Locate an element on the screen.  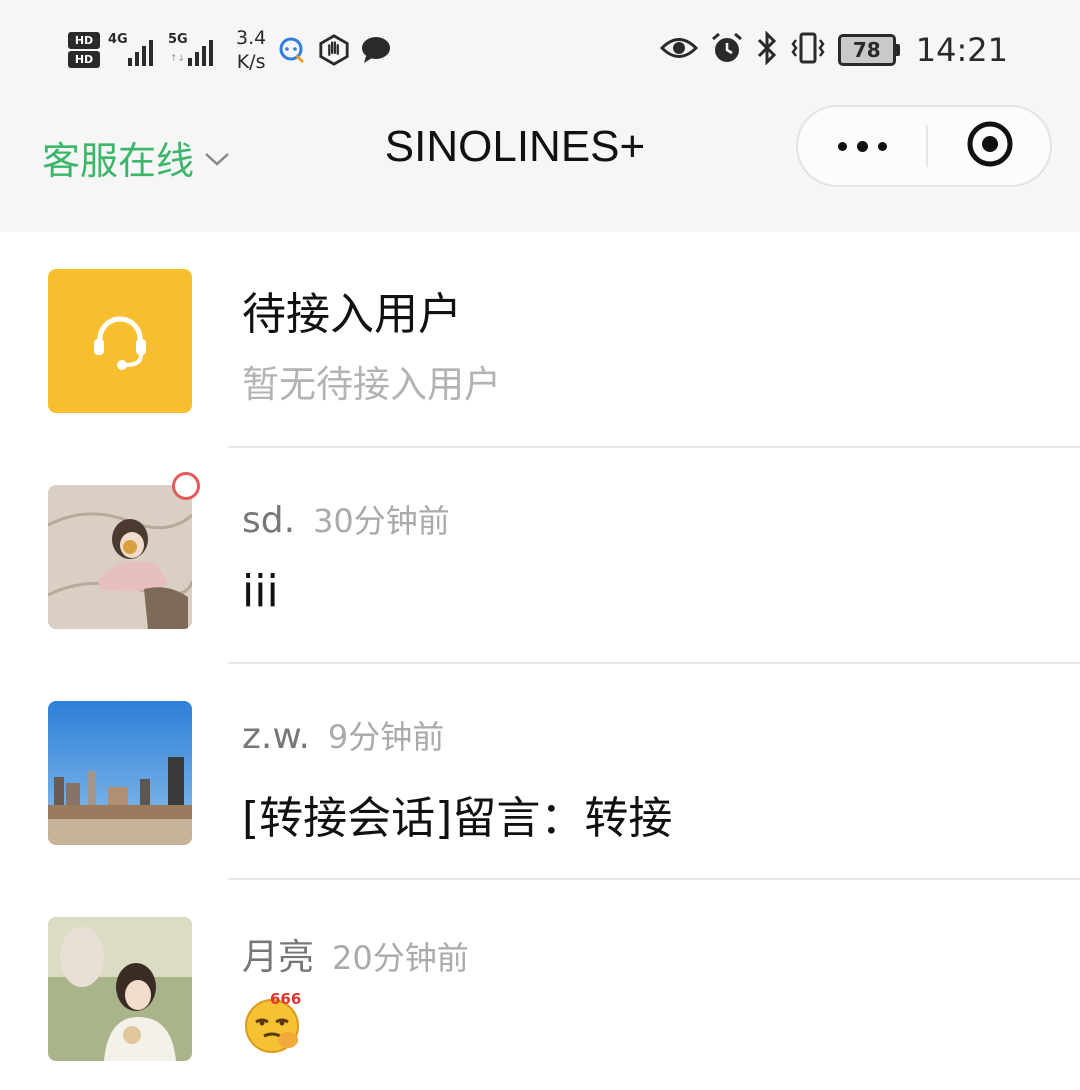
service-status-dropdown: 客服在线 is located at coordinates (136, 157).